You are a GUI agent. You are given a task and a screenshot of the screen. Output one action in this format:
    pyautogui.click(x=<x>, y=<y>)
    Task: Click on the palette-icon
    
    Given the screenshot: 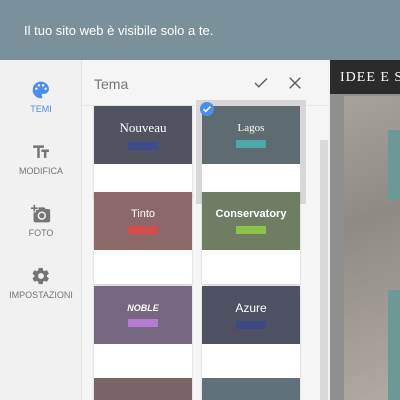 What is the action you would take?
    pyautogui.click(x=40, y=90)
    